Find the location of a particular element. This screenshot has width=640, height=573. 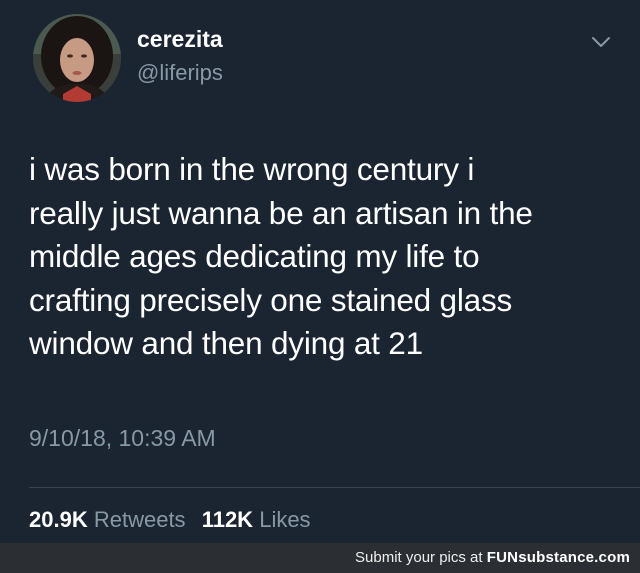

likes-label: Likes is located at coordinates (285, 519).